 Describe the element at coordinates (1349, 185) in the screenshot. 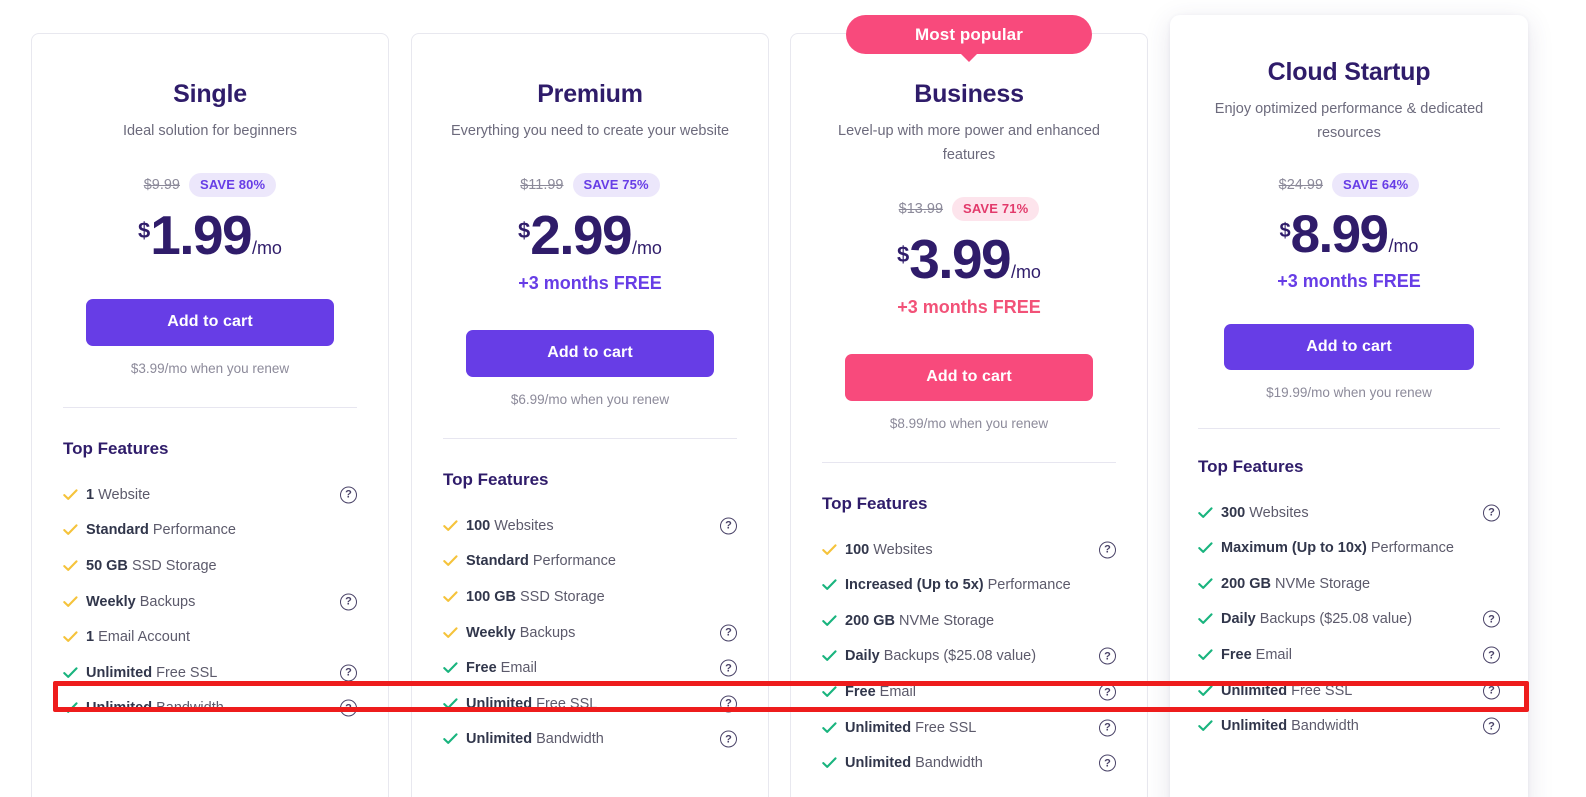

I see `discount-row: $24.99 SAVE 64%` at that location.